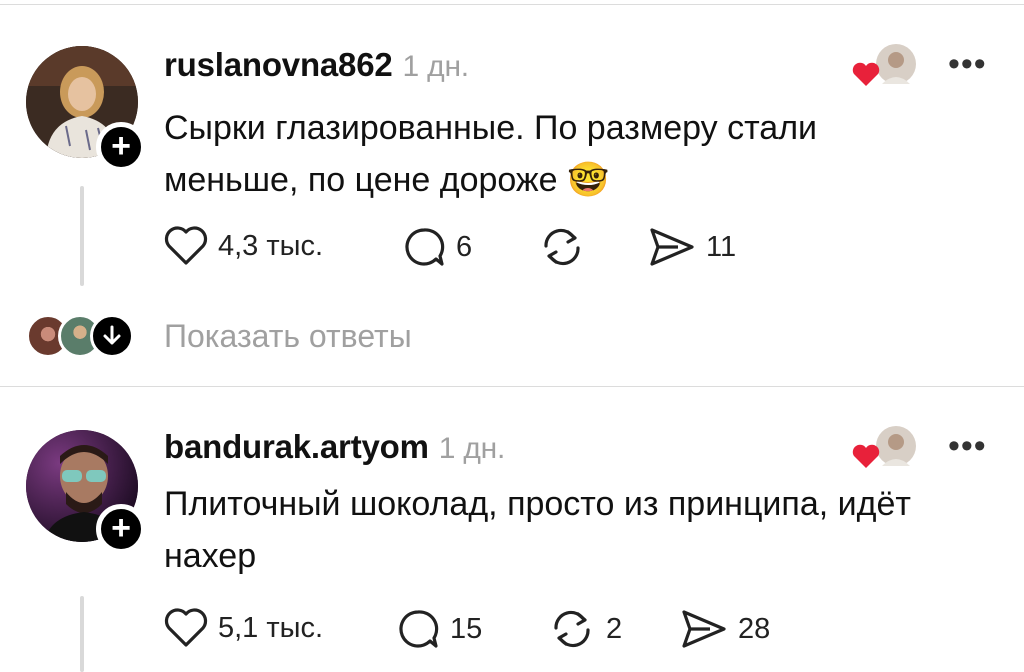 The height and width of the screenshot is (672, 1024). Describe the element at coordinates (512, 386) in the screenshot. I see `comment-divider` at that location.